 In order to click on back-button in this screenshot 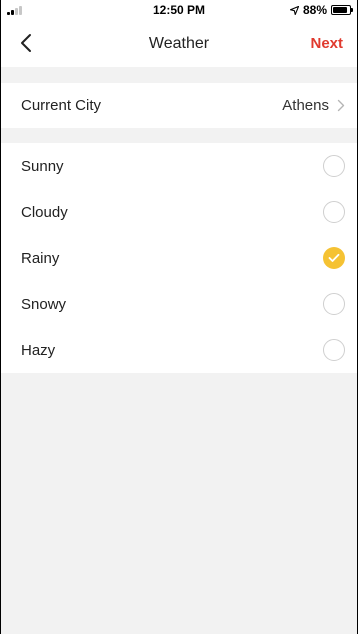, I will do `click(26, 43)`.